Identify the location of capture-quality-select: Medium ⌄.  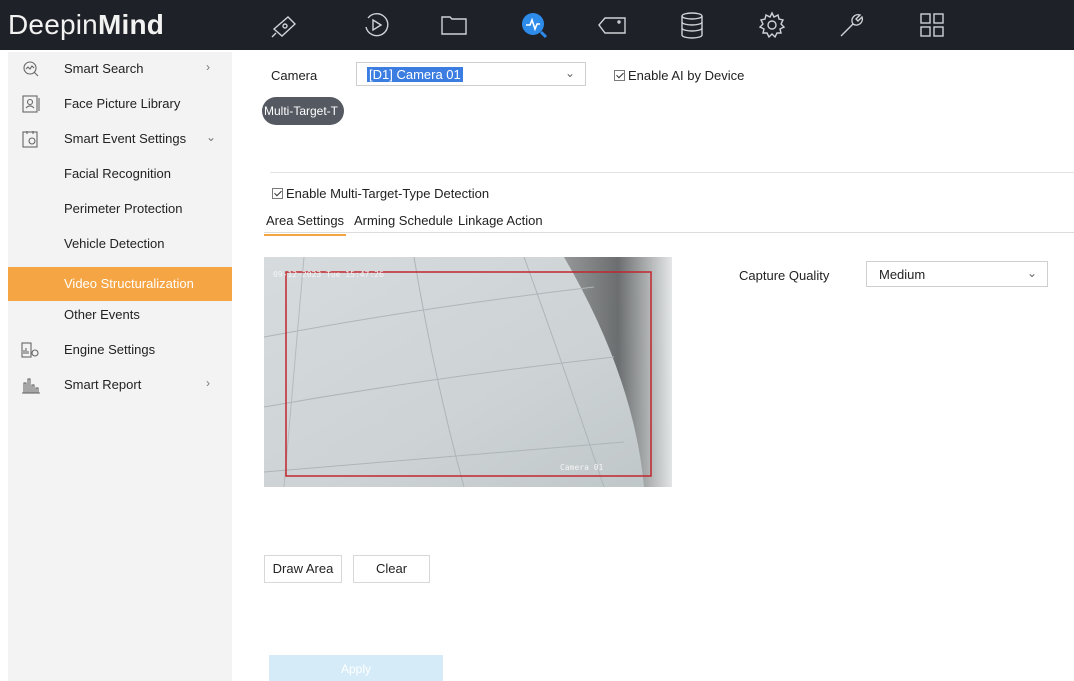
(957, 274).